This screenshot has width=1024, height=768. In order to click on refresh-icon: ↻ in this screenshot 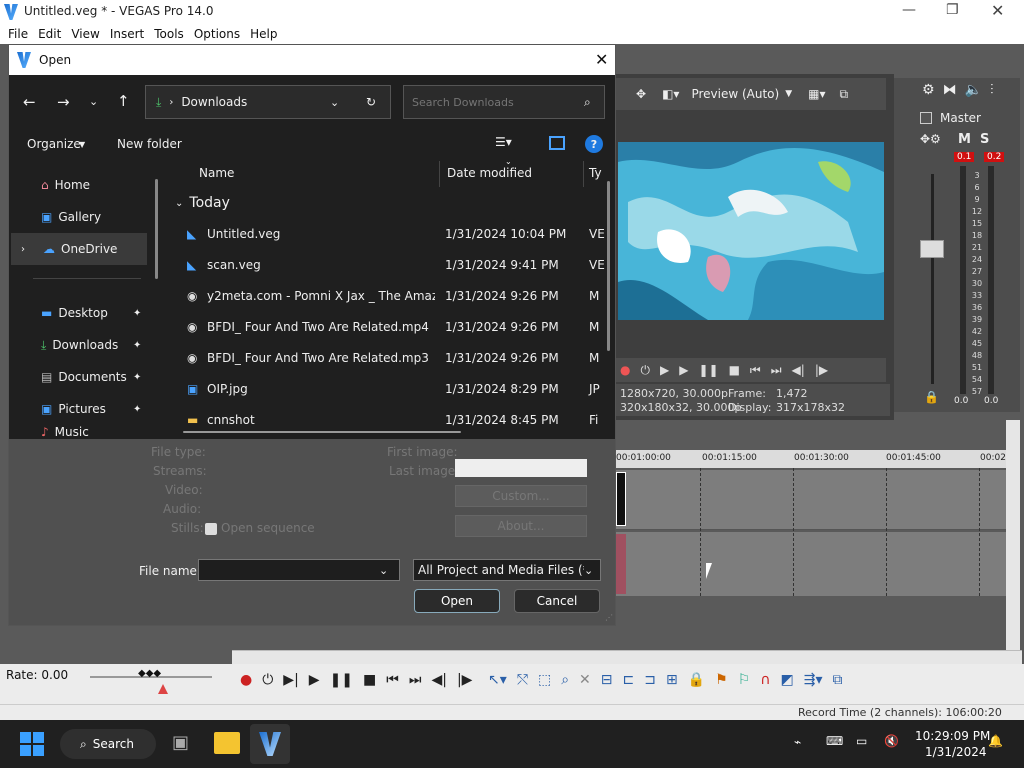, I will do `click(371, 102)`.